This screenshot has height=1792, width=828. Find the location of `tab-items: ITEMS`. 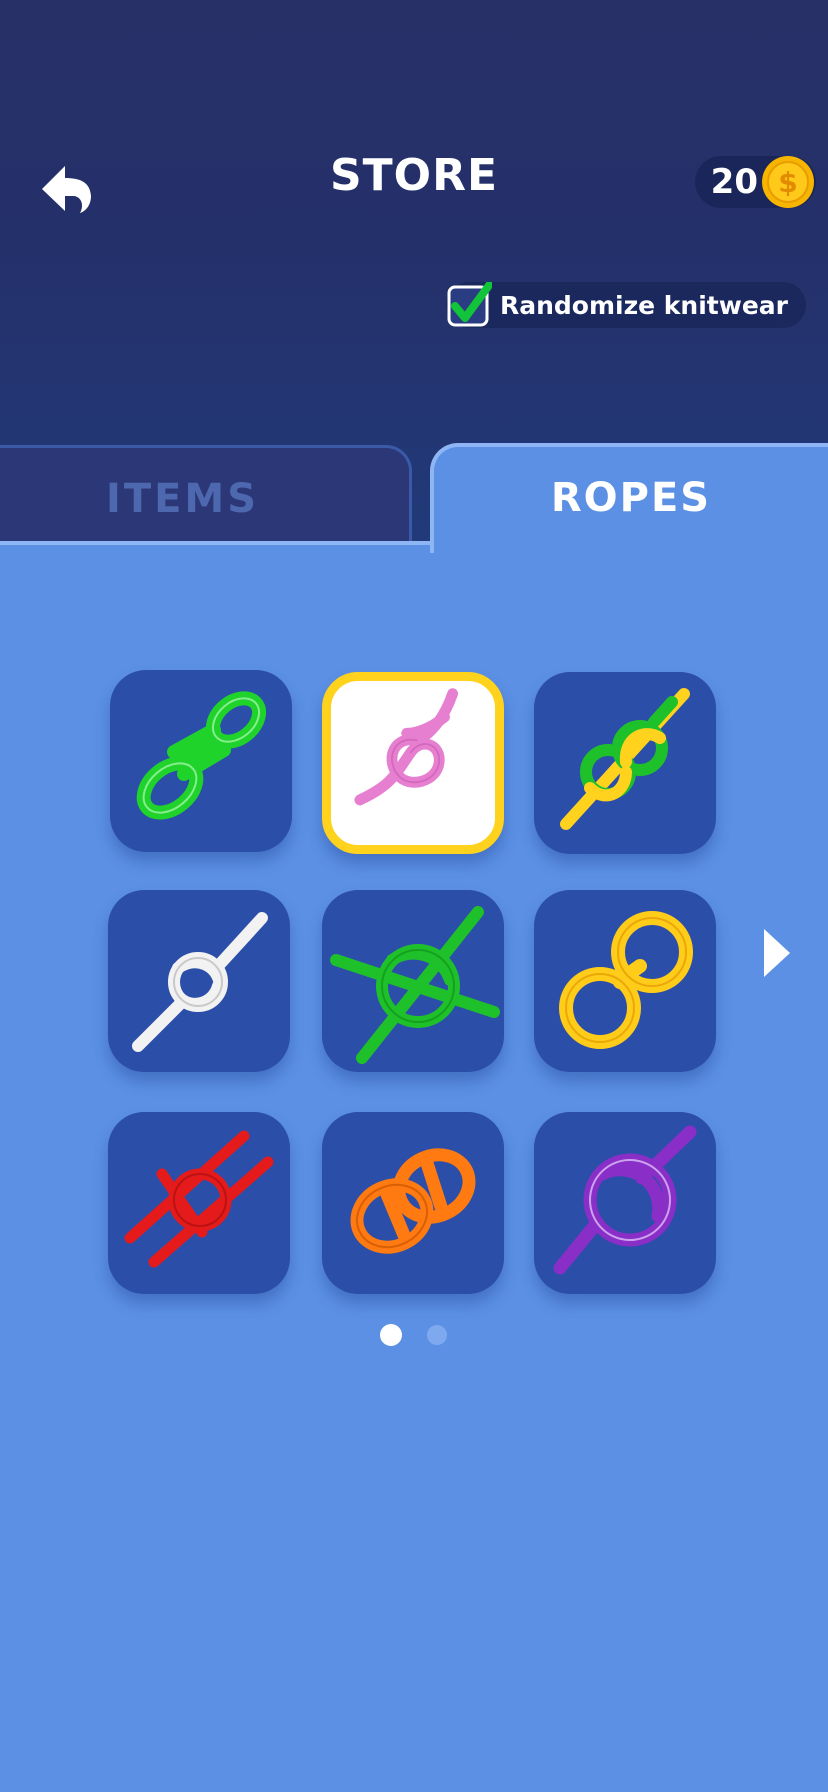

tab-items: ITEMS is located at coordinates (206, 495).